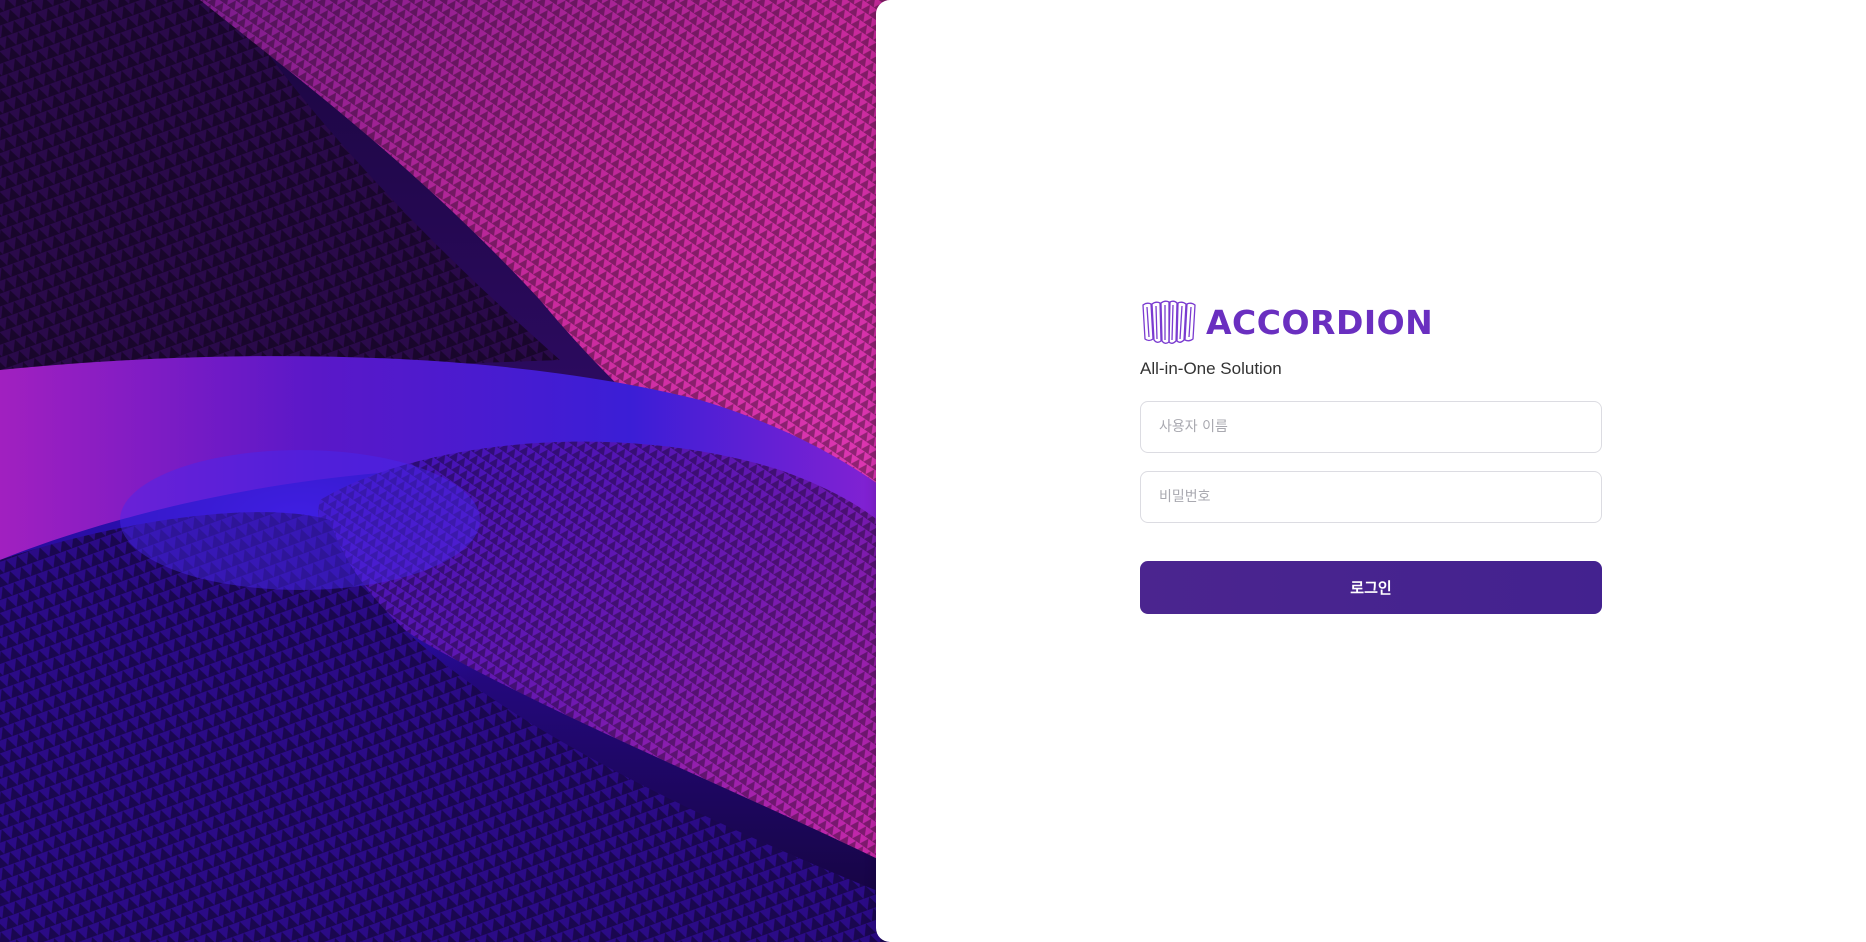 This screenshot has height=942, width=1866. I want to click on brand: ACCORDION, so click(1371, 322).